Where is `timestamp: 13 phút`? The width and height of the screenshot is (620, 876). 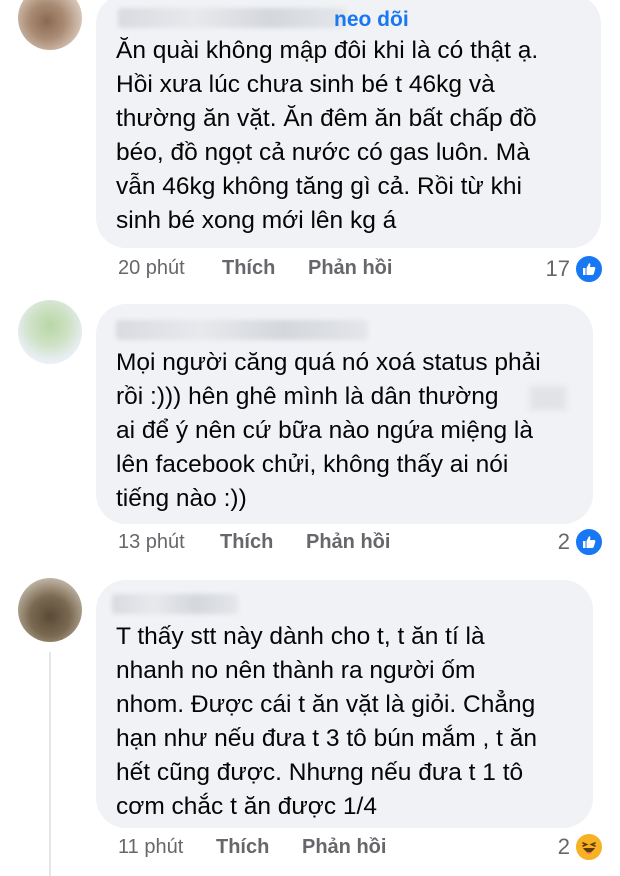
timestamp: 13 phút is located at coordinates (151, 542).